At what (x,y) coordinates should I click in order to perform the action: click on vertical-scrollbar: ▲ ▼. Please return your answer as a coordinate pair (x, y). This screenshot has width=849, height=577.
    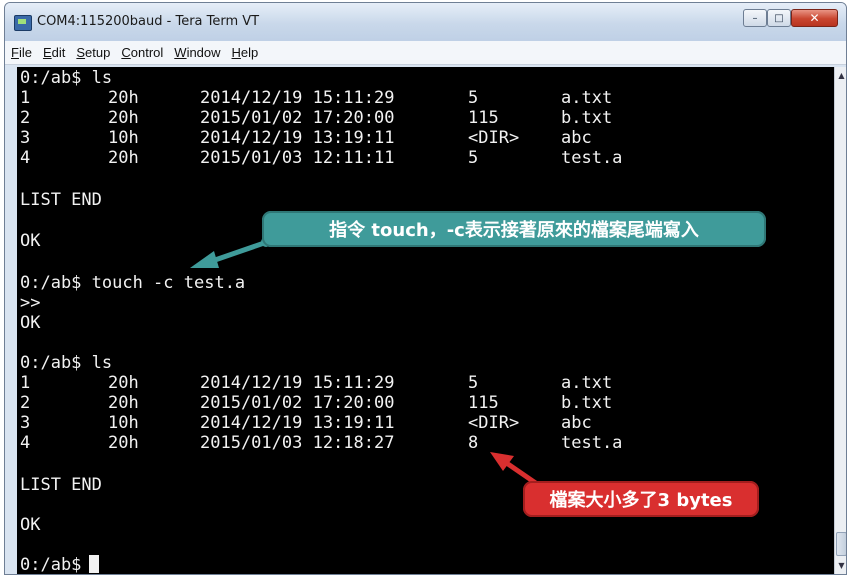
    Looking at the image, I should click on (840, 320).